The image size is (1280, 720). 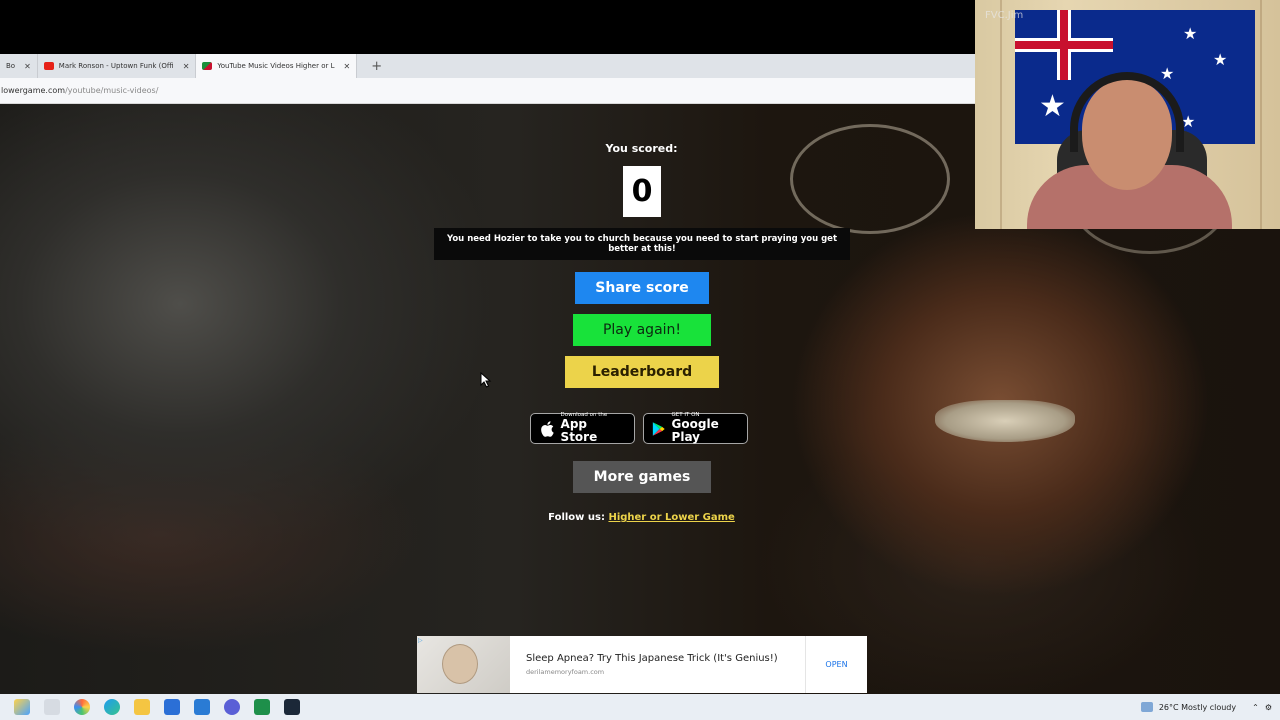 I want to click on xbox-icon, so click(x=262, y=707).